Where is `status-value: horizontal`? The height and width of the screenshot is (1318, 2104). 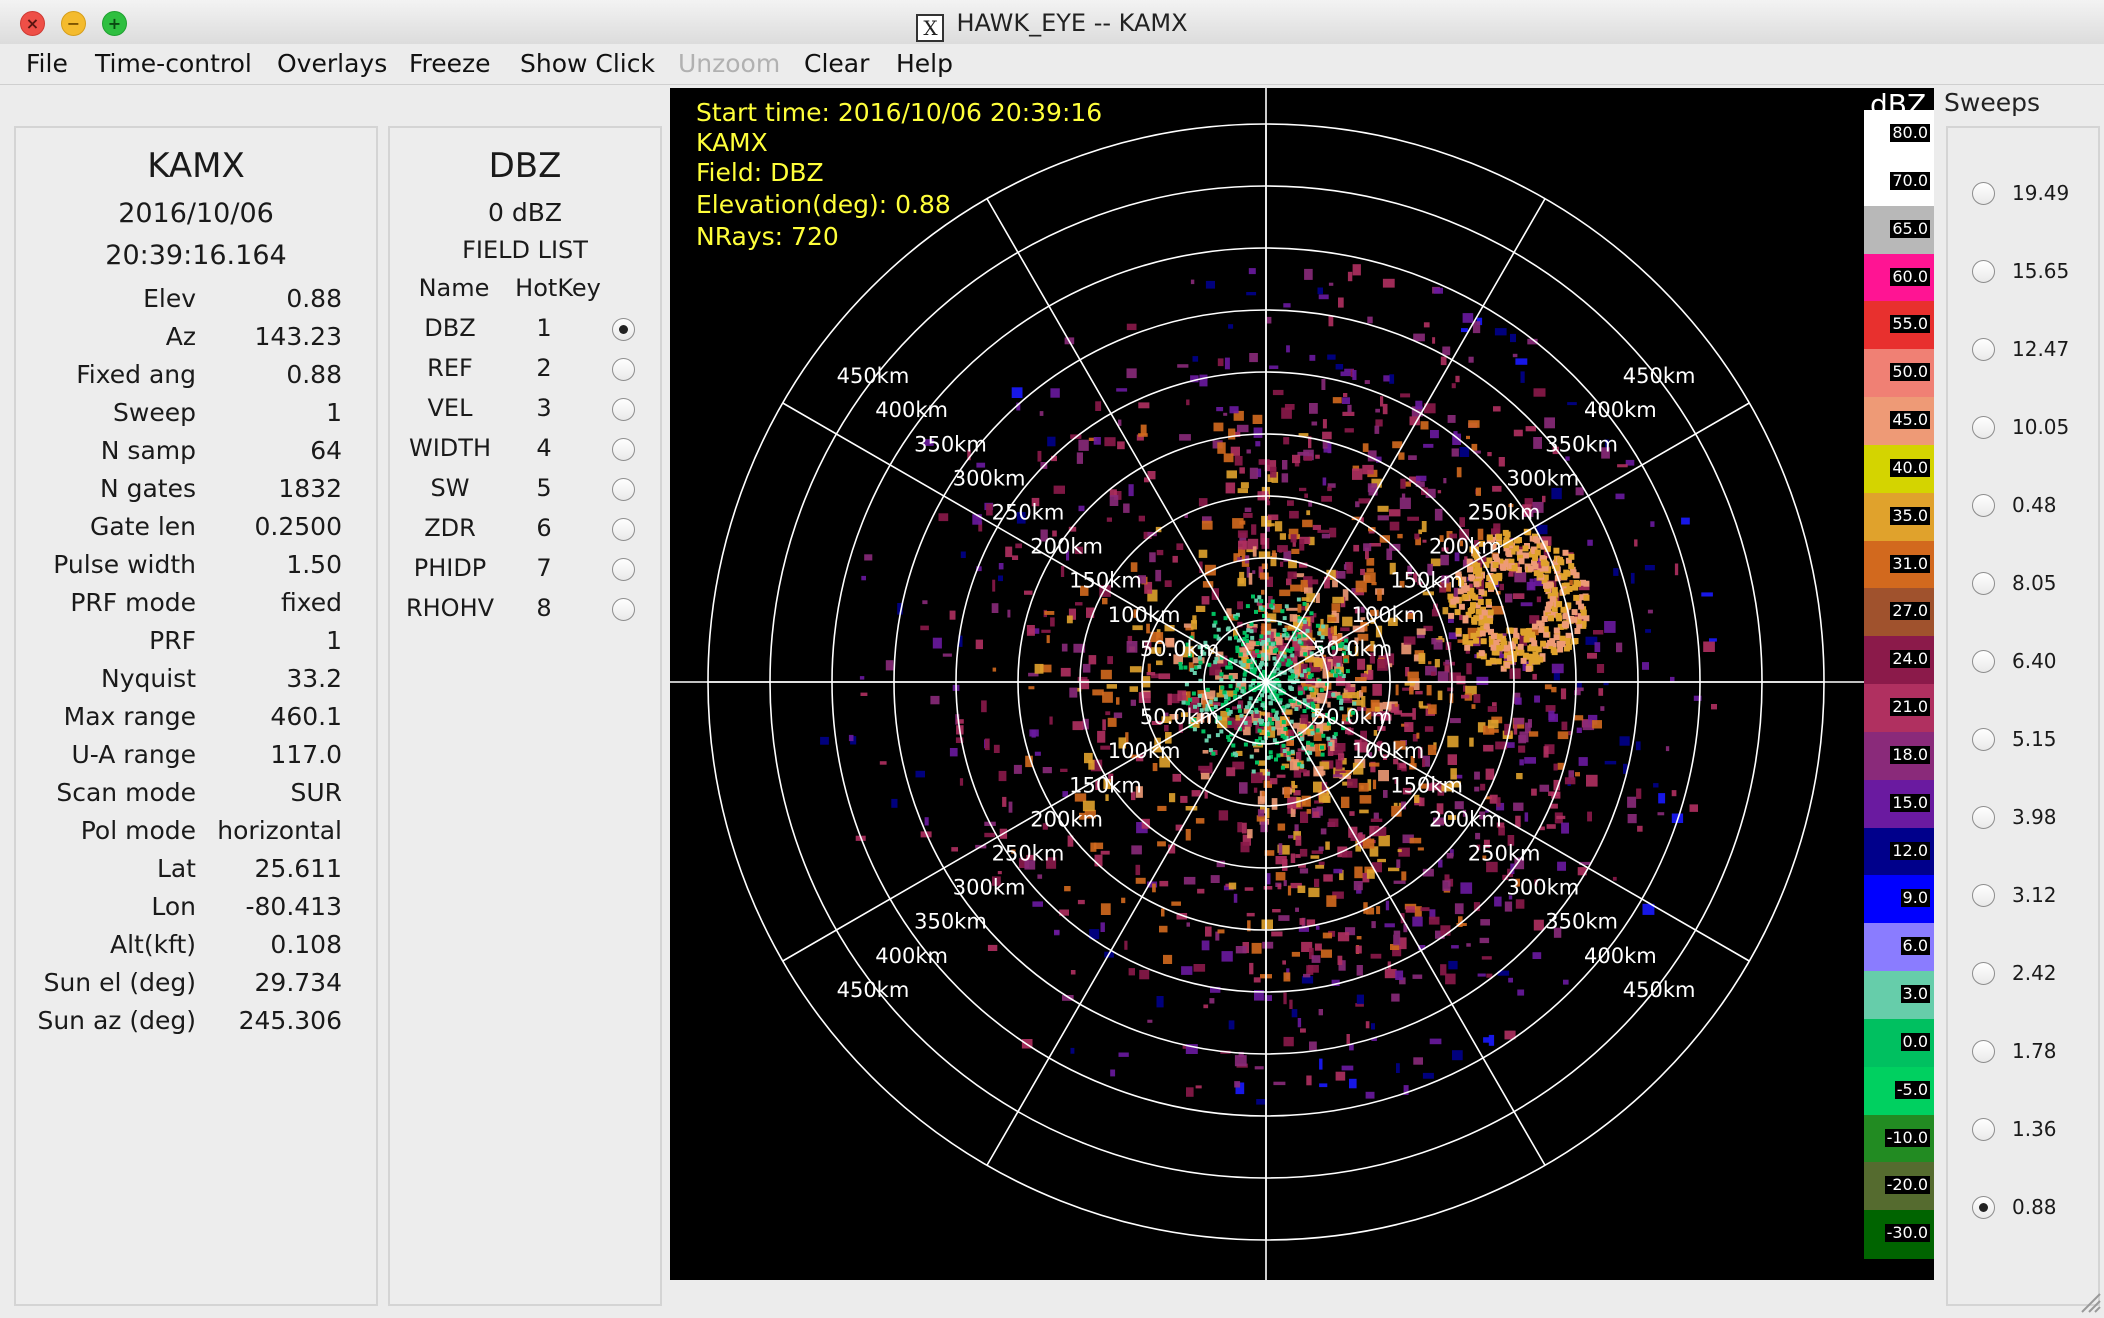
status-value: horizontal is located at coordinates (279, 830).